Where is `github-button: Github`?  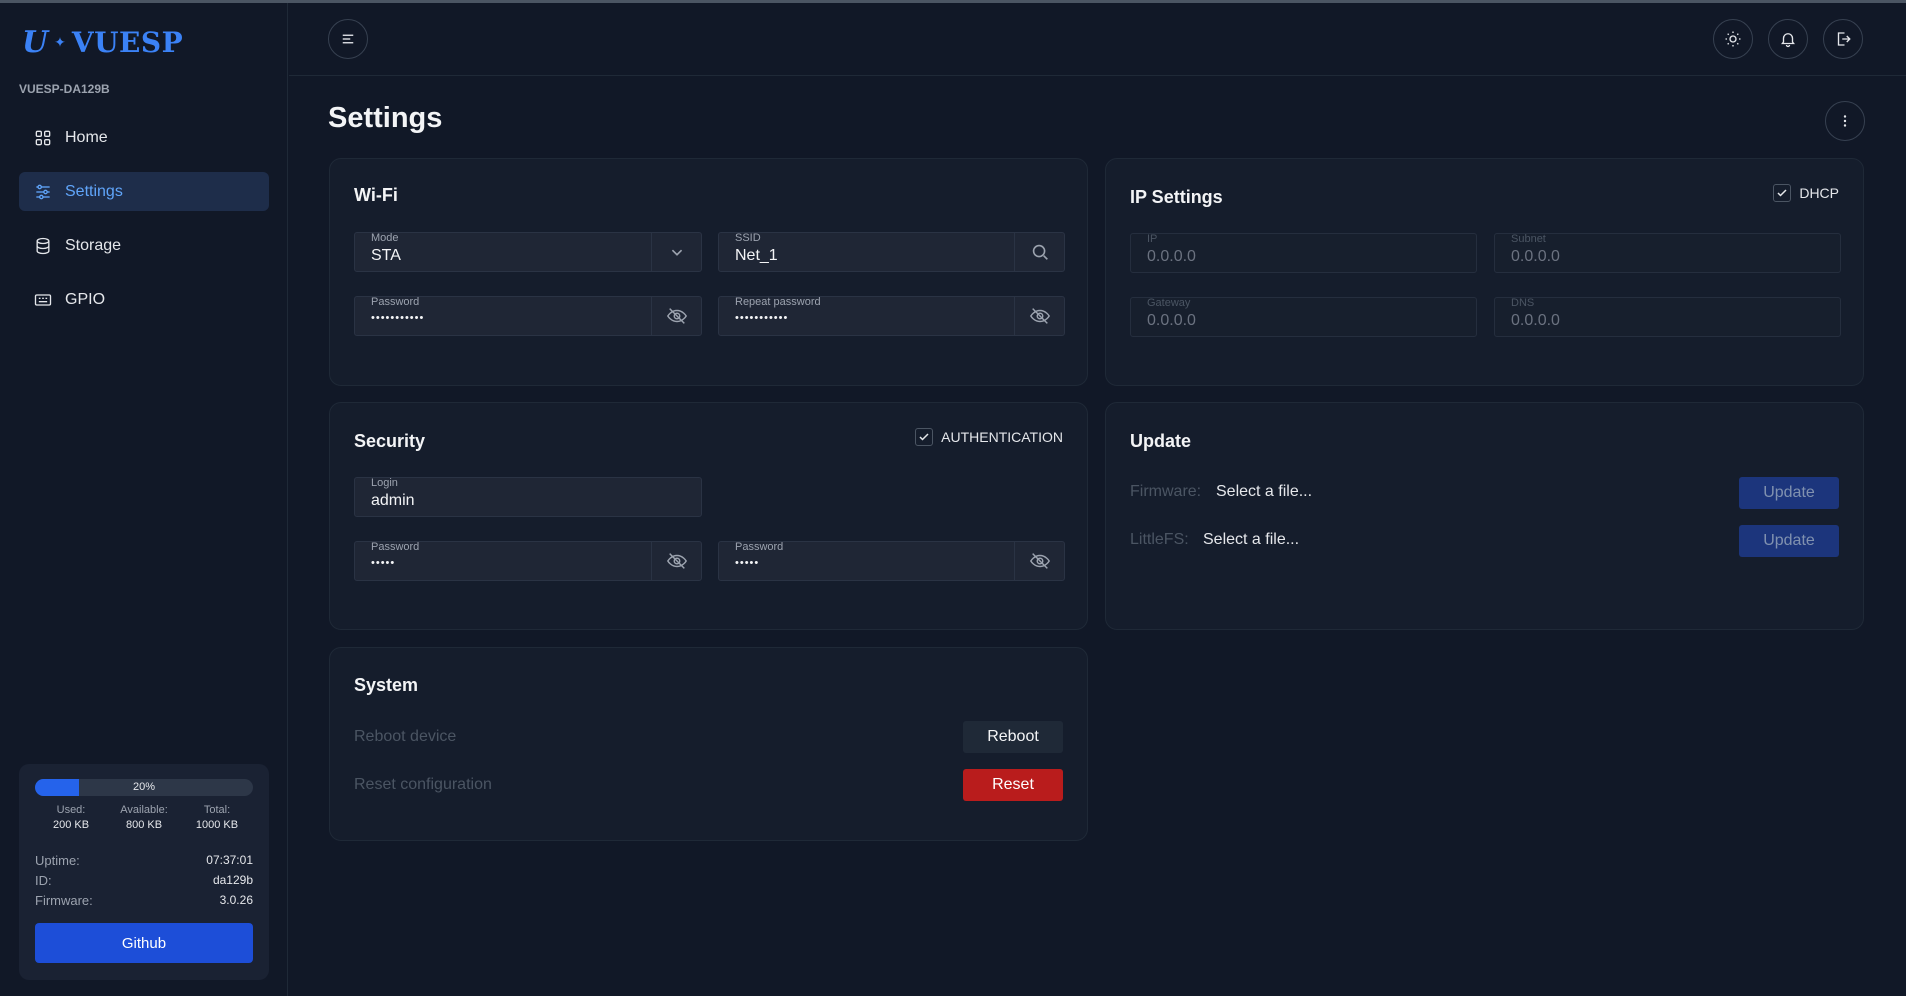
github-button: Github is located at coordinates (144, 943).